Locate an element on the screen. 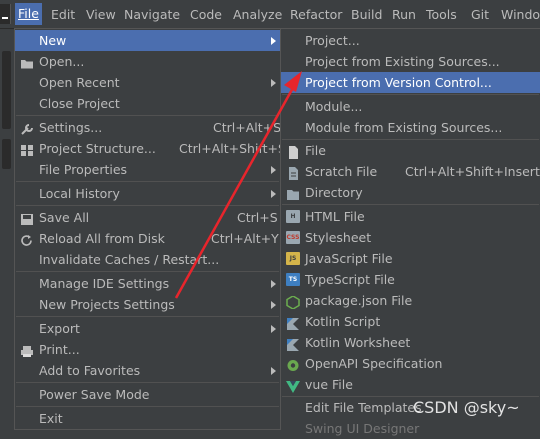 The width and height of the screenshot is (540, 439). watermark: CSDN @sky~ is located at coordinates (466, 407).